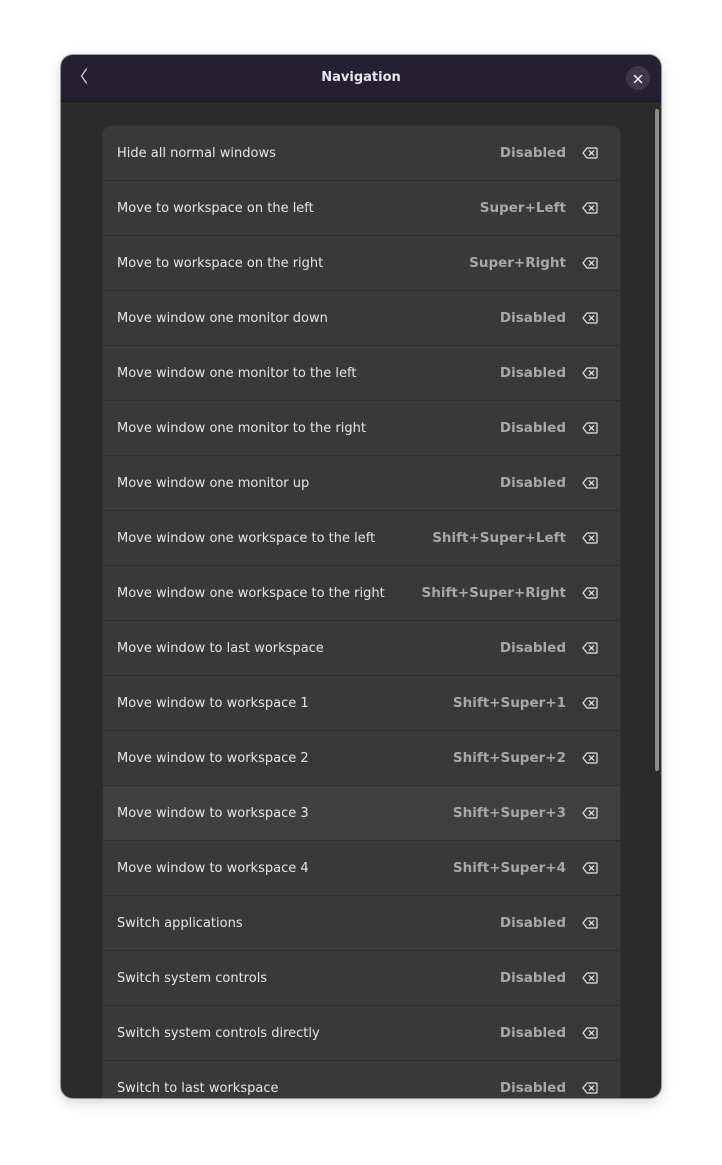  What do you see at coordinates (218, 1033) in the screenshot?
I see `shortcut-label: Switch system controls directly` at bounding box center [218, 1033].